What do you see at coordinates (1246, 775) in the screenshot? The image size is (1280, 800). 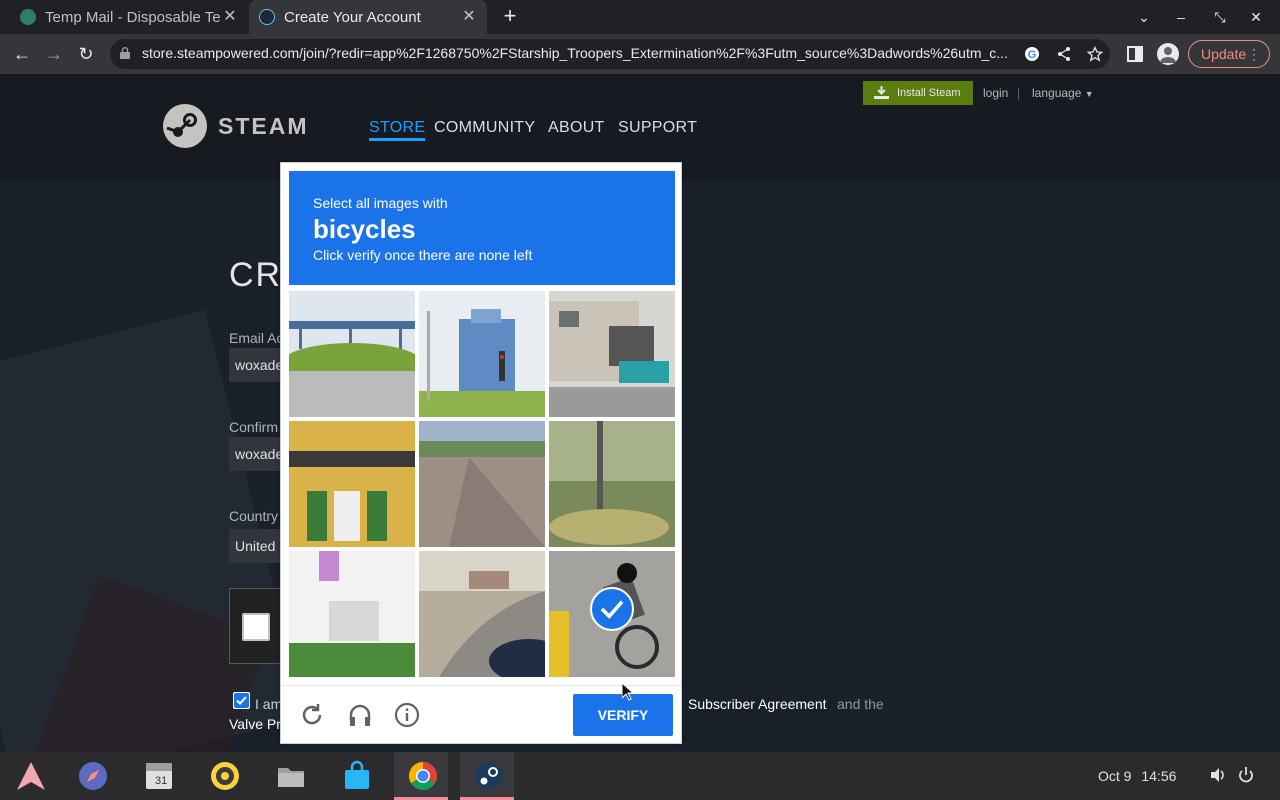 I see `power-icon` at bounding box center [1246, 775].